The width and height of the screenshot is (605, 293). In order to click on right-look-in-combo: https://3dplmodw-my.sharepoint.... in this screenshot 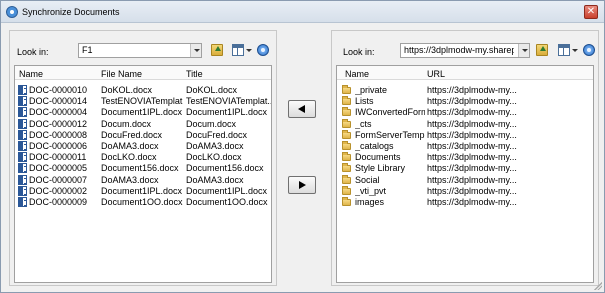, I will do `click(465, 50)`.